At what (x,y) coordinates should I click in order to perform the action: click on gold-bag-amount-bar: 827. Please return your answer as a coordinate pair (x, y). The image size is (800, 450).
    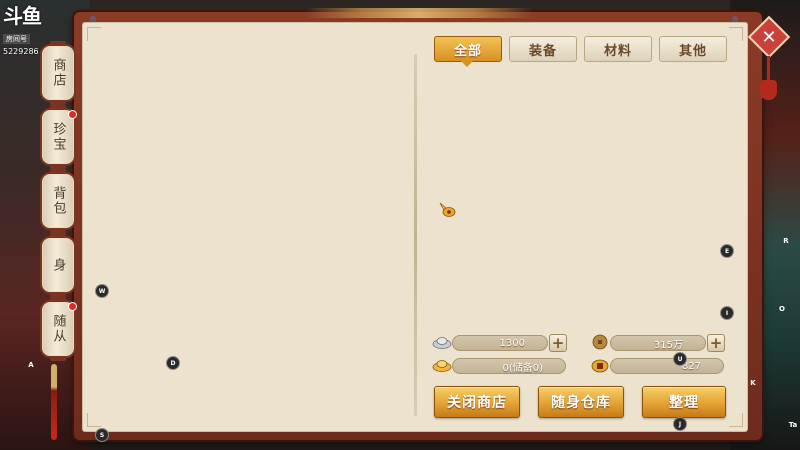
    Looking at the image, I should click on (667, 366).